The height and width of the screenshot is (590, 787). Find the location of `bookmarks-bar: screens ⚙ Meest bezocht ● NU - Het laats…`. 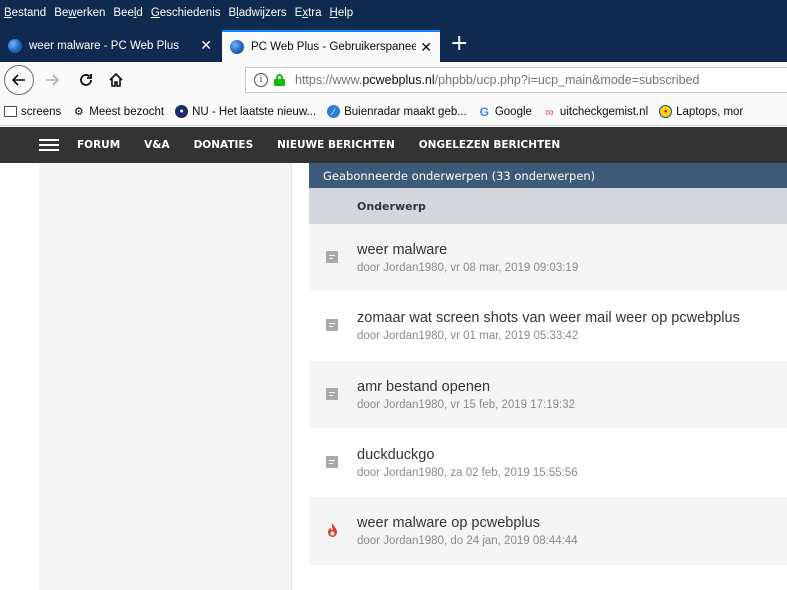

bookmarks-bar: screens ⚙ Meest bezocht ● NU - Het laats… is located at coordinates (393, 112).